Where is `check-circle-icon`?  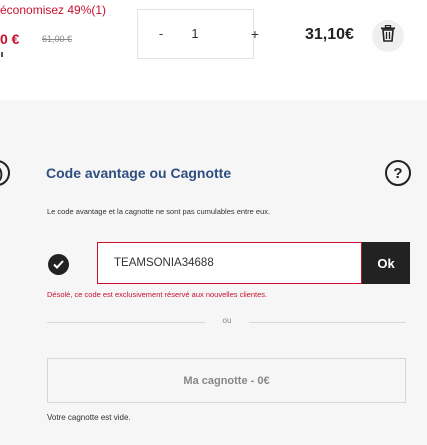
check-circle-icon is located at coordinates (58, 264).